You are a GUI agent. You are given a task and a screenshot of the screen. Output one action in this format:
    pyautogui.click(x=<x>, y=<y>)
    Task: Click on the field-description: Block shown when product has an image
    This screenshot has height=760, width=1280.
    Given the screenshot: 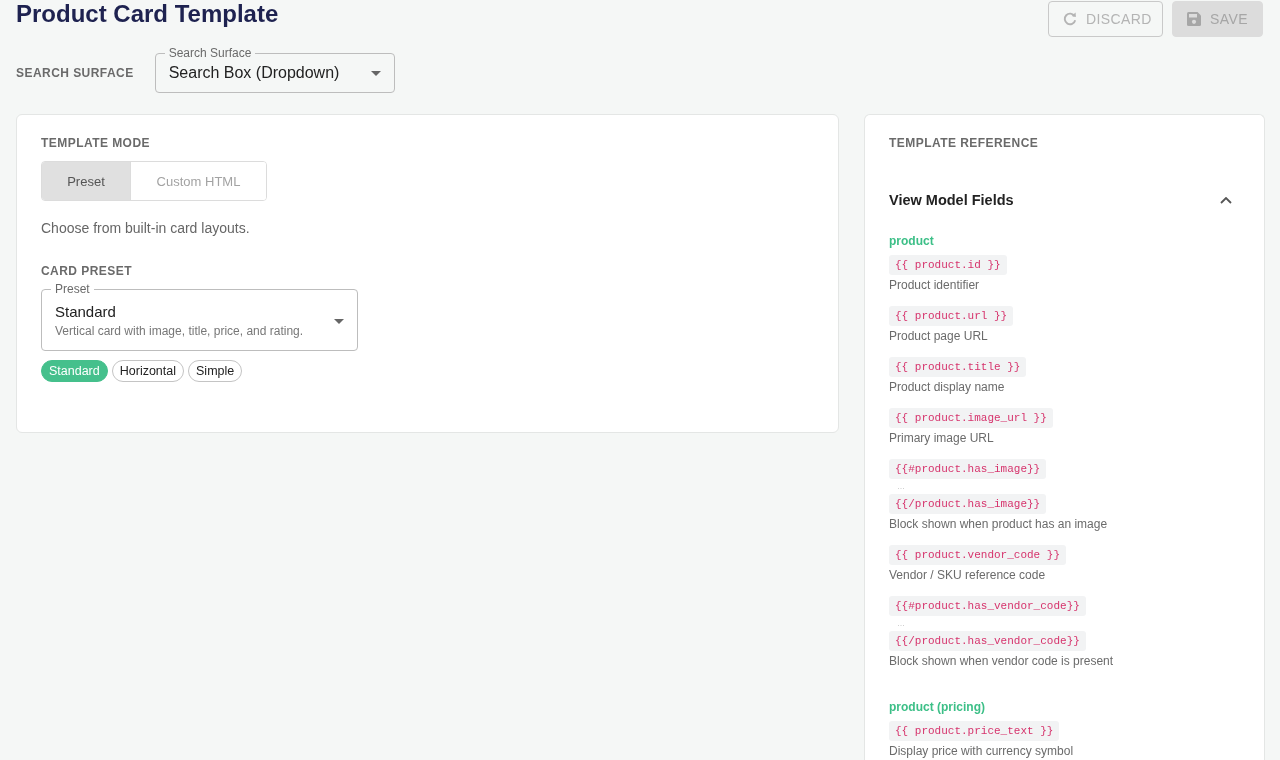 What is the action you would take?
    pyautogui.click(x=998, y=524)
    